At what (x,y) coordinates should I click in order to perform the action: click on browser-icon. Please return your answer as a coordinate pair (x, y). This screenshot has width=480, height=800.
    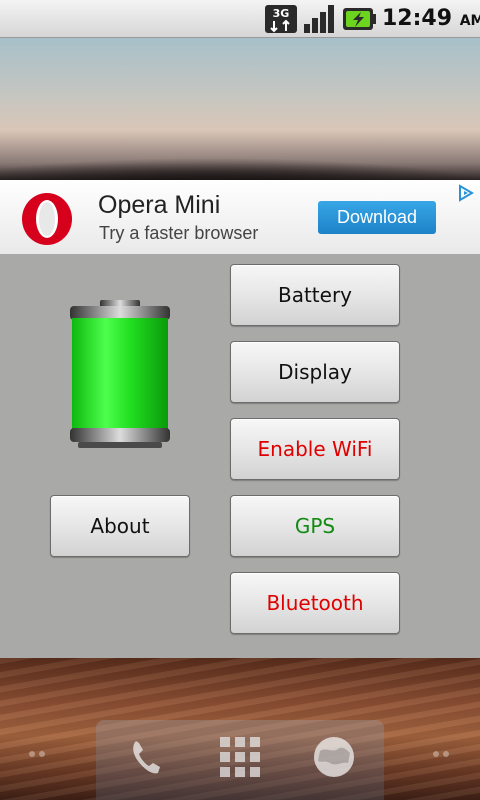
    Looking at the image, I should click on (334, 757).